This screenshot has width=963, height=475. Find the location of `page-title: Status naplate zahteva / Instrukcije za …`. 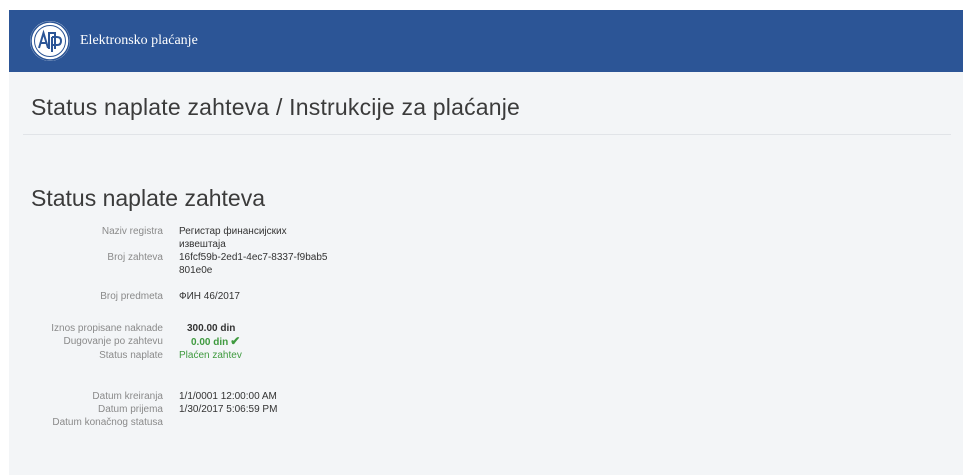

page-title: Status naplate zahteva / Instrukcije za … is located at coordinates (276, 107).